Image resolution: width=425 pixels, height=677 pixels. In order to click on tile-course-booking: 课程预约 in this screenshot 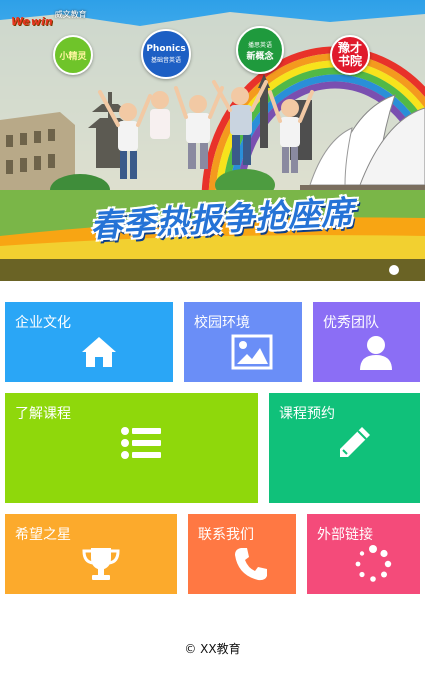, I will do `click(344, 448)`.